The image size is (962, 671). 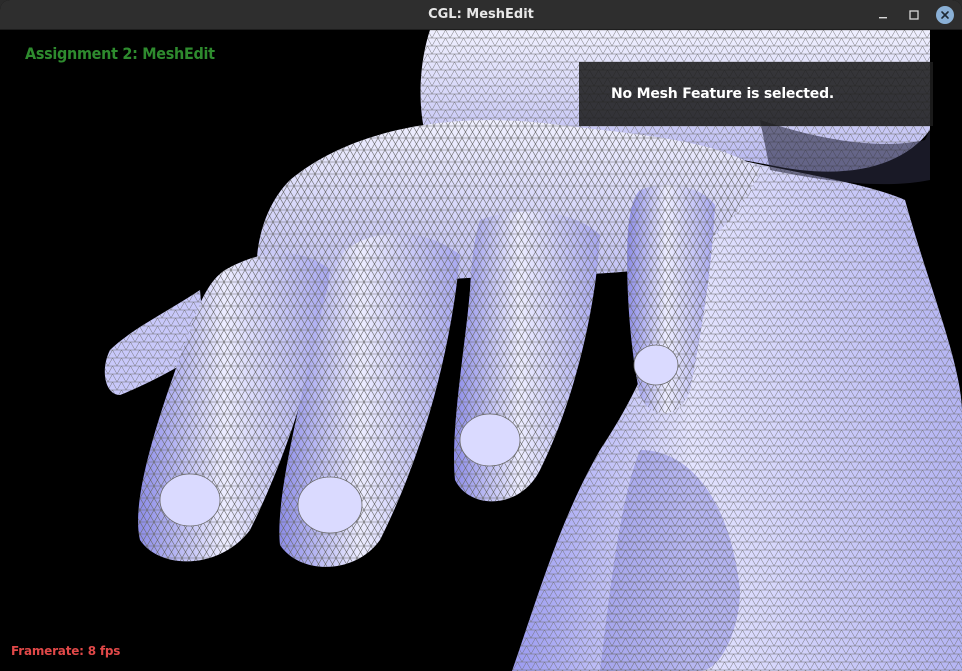 I want to click on window-title: CGL: MeshEdit, so click(x=481, y=14).